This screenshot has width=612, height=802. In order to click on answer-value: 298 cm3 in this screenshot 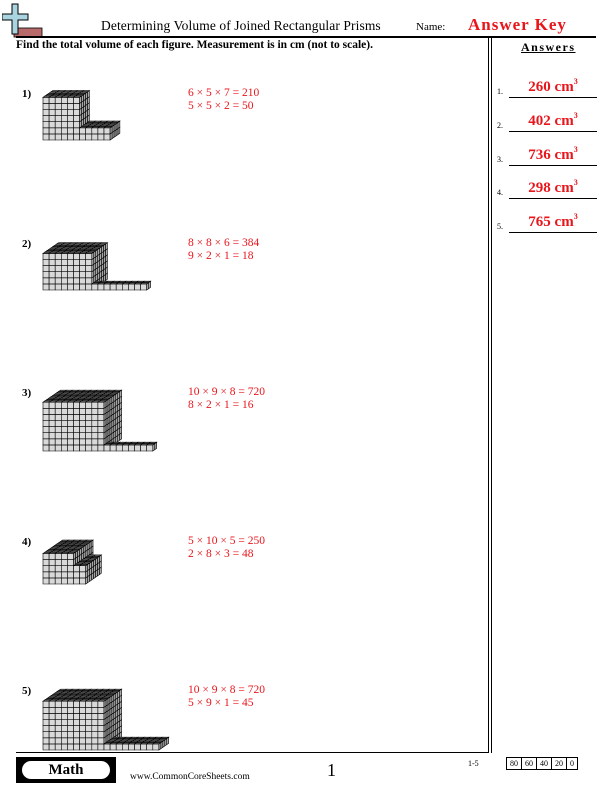, I will do `click(553, 187)`.